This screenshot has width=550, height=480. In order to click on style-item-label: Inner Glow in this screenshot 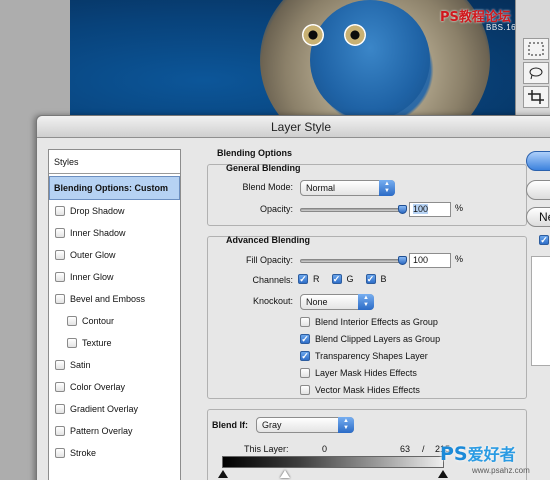, I will do `click(92, 277)`.